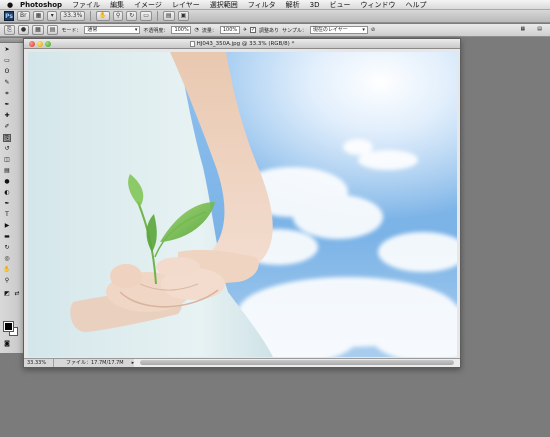 The width and height of the screenshot is (550, 437). What do you see at coordinates (293, 5) in the screenshot?
I see `menu-analysis: 解析` at bounding box center [293, 5].